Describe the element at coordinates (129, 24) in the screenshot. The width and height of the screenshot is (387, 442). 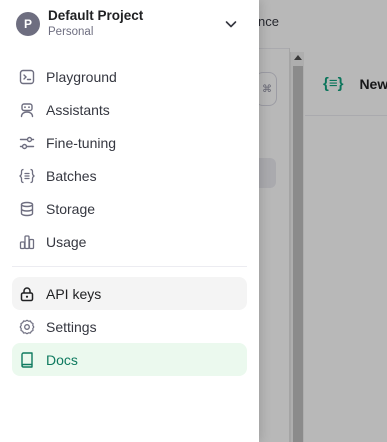
I see `project-switcher: P Default Project Personal` at that location.